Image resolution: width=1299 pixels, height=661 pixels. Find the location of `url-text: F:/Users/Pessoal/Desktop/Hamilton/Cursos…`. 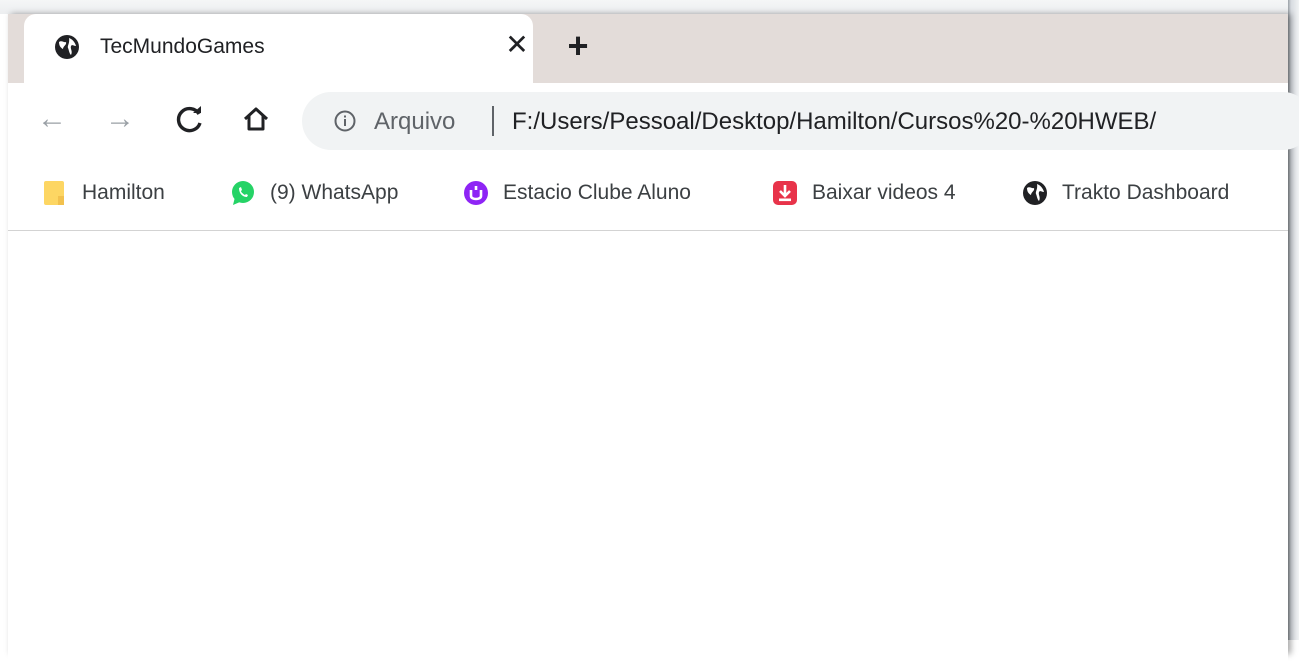

url-text: F:/Users/Pessoal/Desktop/Hamilton/Cursos… is located at coordinates (834, 122).